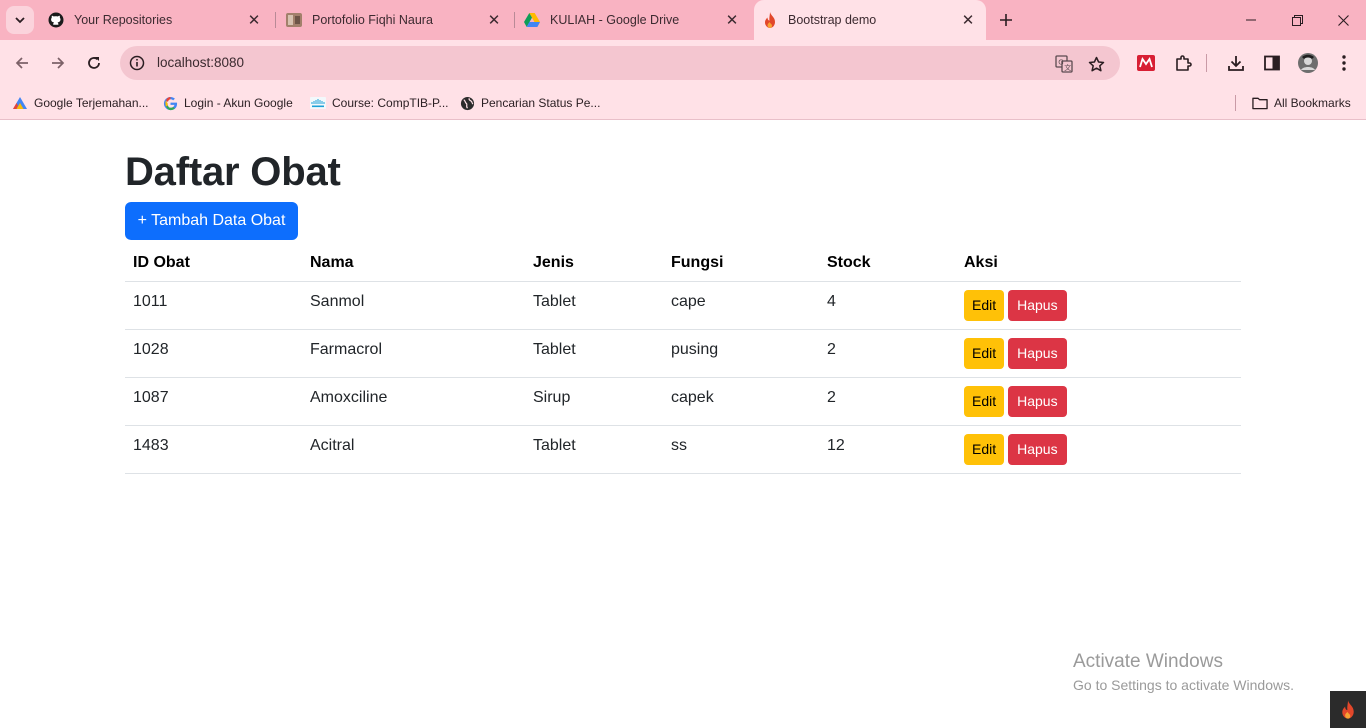 This screenshot has height=728, width=1366. Describe the element at coordinates (1272, 63) in the screenshot. I see `side-panel-button` at that location.